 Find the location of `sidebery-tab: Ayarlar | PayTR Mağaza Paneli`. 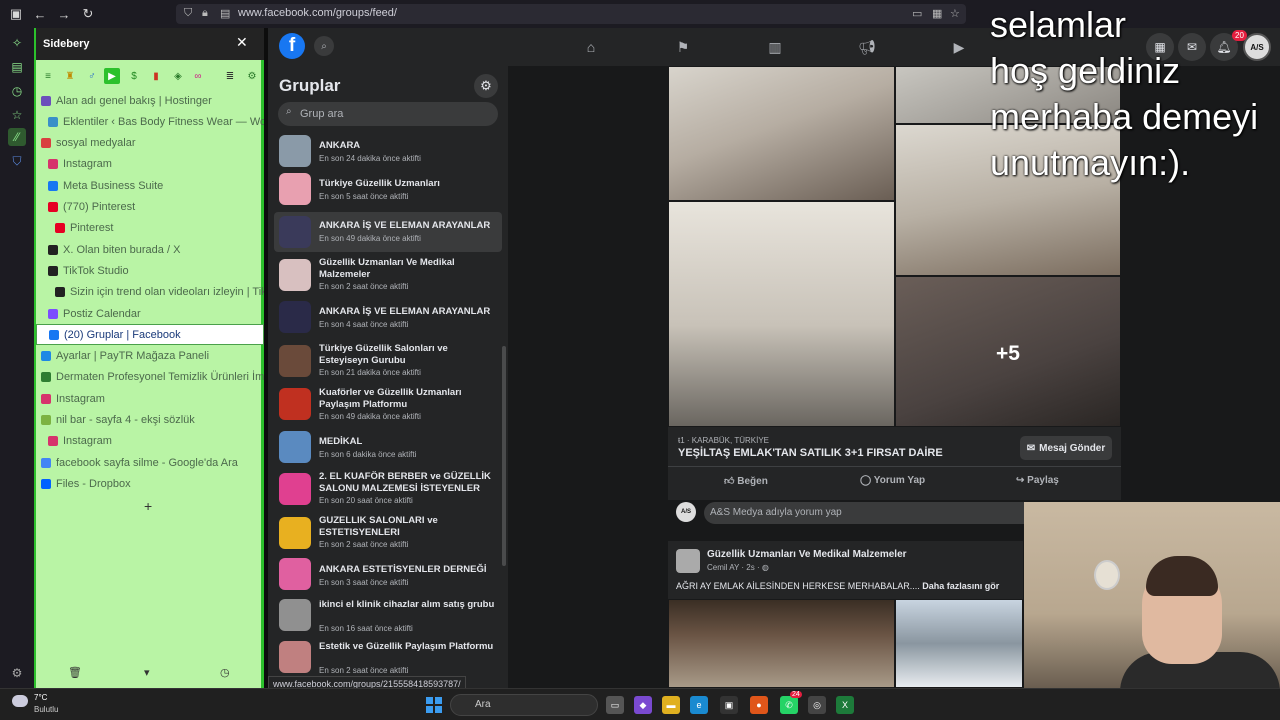

sidebery-tab: Ayarlar | PayTR Mağaza Paneli is located at coordinates (150, 356).